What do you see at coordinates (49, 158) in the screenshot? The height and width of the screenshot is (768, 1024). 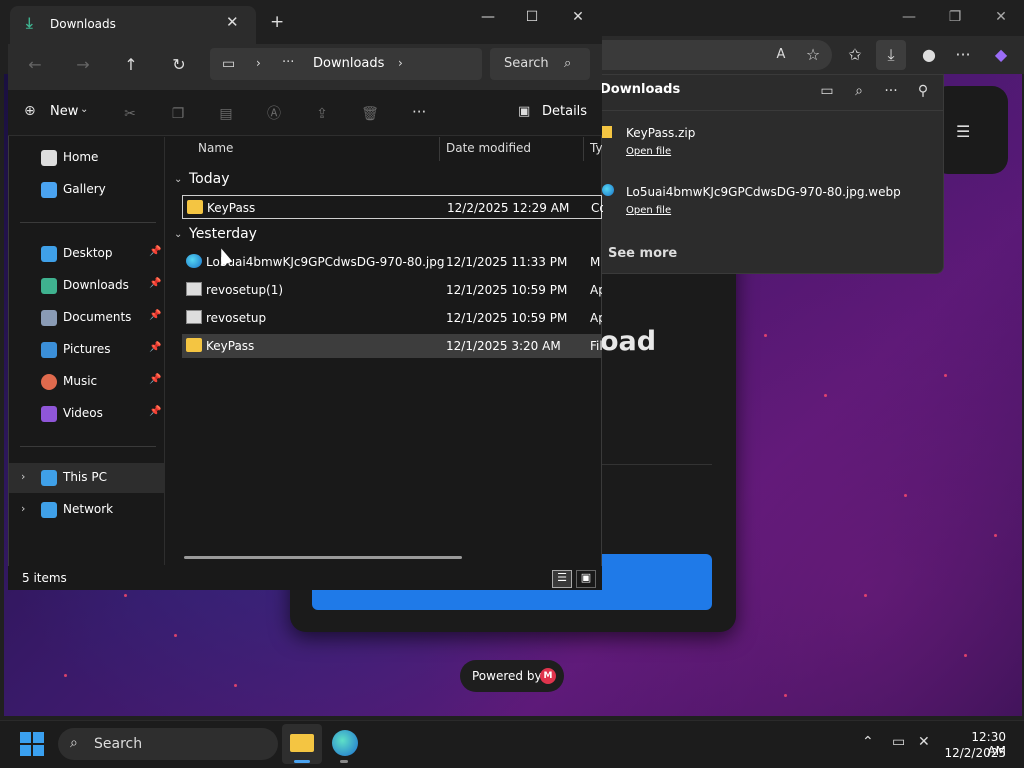 I see `home-icon` at bounding box center [49, 158].